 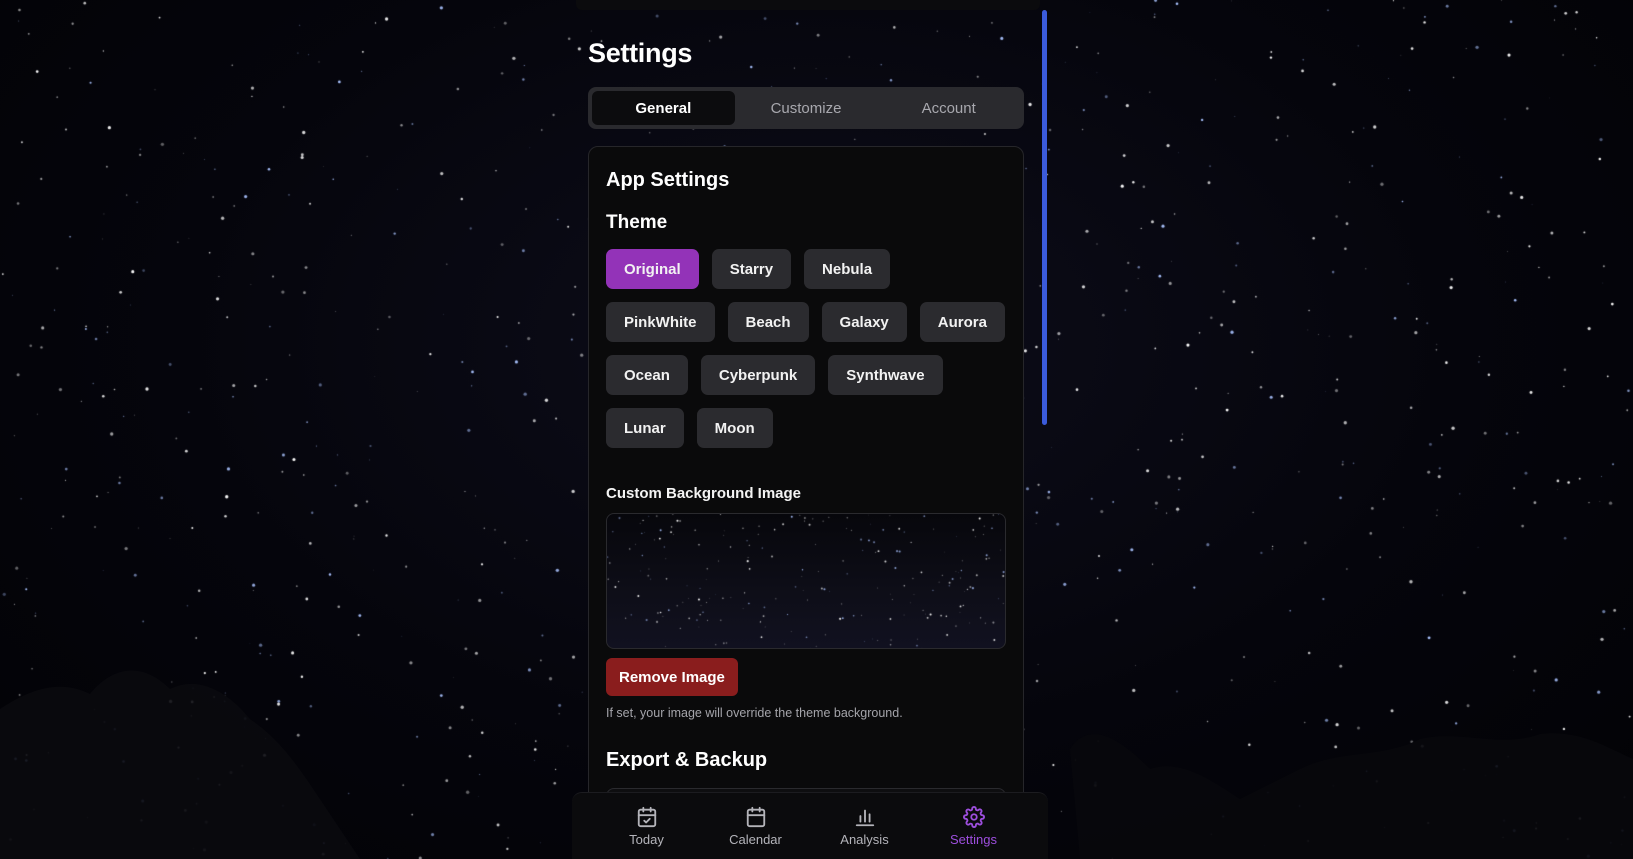 I want to click on export-backup-heading: Export & Backup, so click(x=687, y=760).